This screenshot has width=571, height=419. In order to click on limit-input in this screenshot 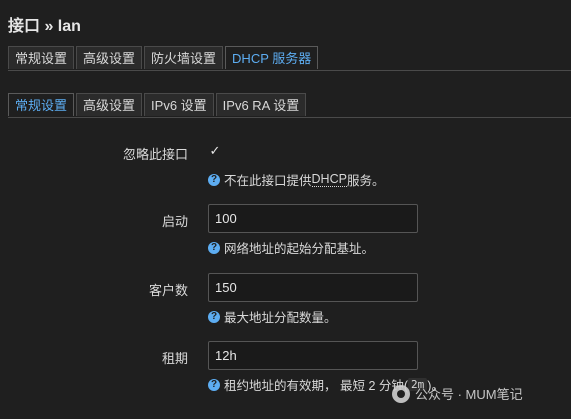, I will do `click(313, 287)`.